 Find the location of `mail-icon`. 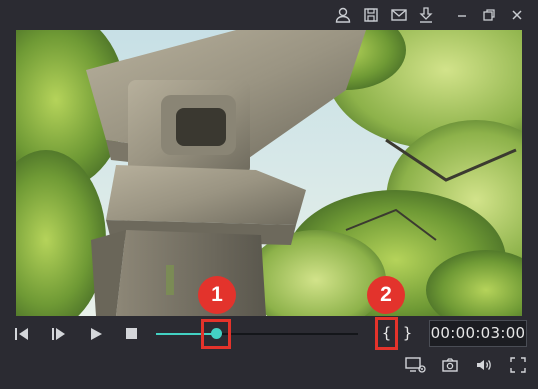

mail-icon is located at coordinates (399, 15).